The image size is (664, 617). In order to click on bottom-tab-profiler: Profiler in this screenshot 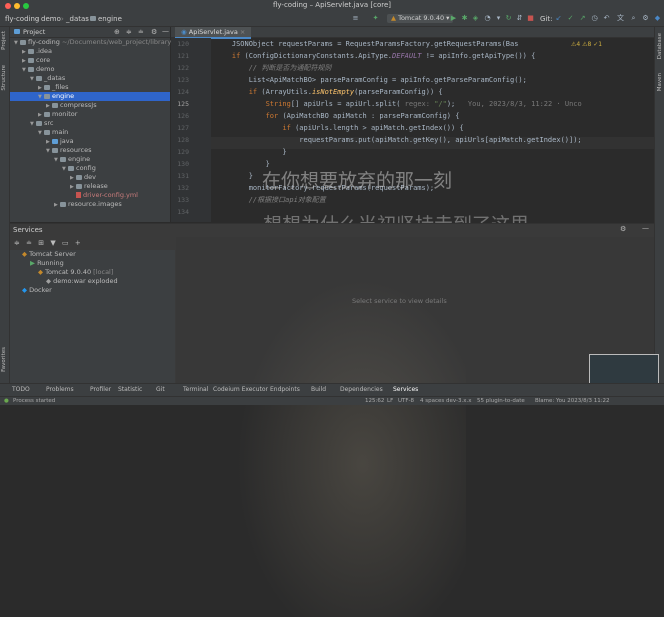, I will do `click(100, 389)`.